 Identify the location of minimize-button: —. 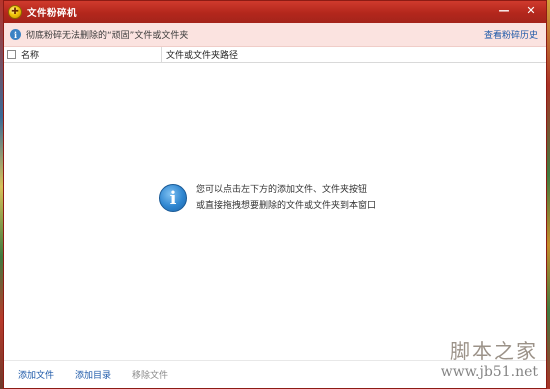
(504, 10).